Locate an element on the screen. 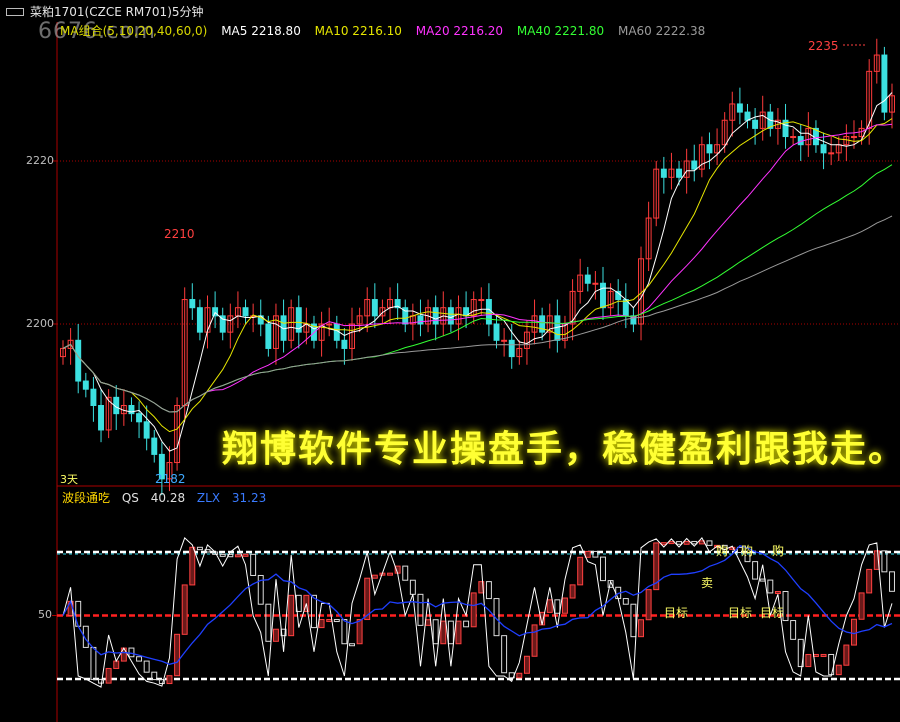 This screenshot has width=900, height=722. indicator-qs-value: 40.28 is located at coordinates (168, 498).